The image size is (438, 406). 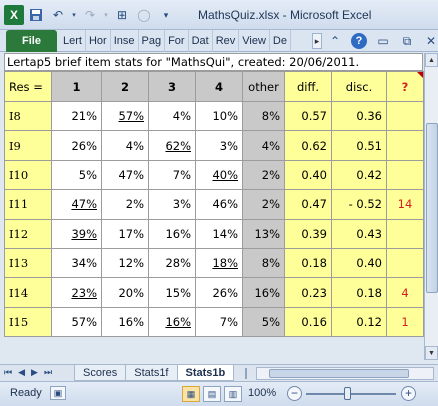 I want to click on tab-page-layout: Pag, so click(x=152, y=41).